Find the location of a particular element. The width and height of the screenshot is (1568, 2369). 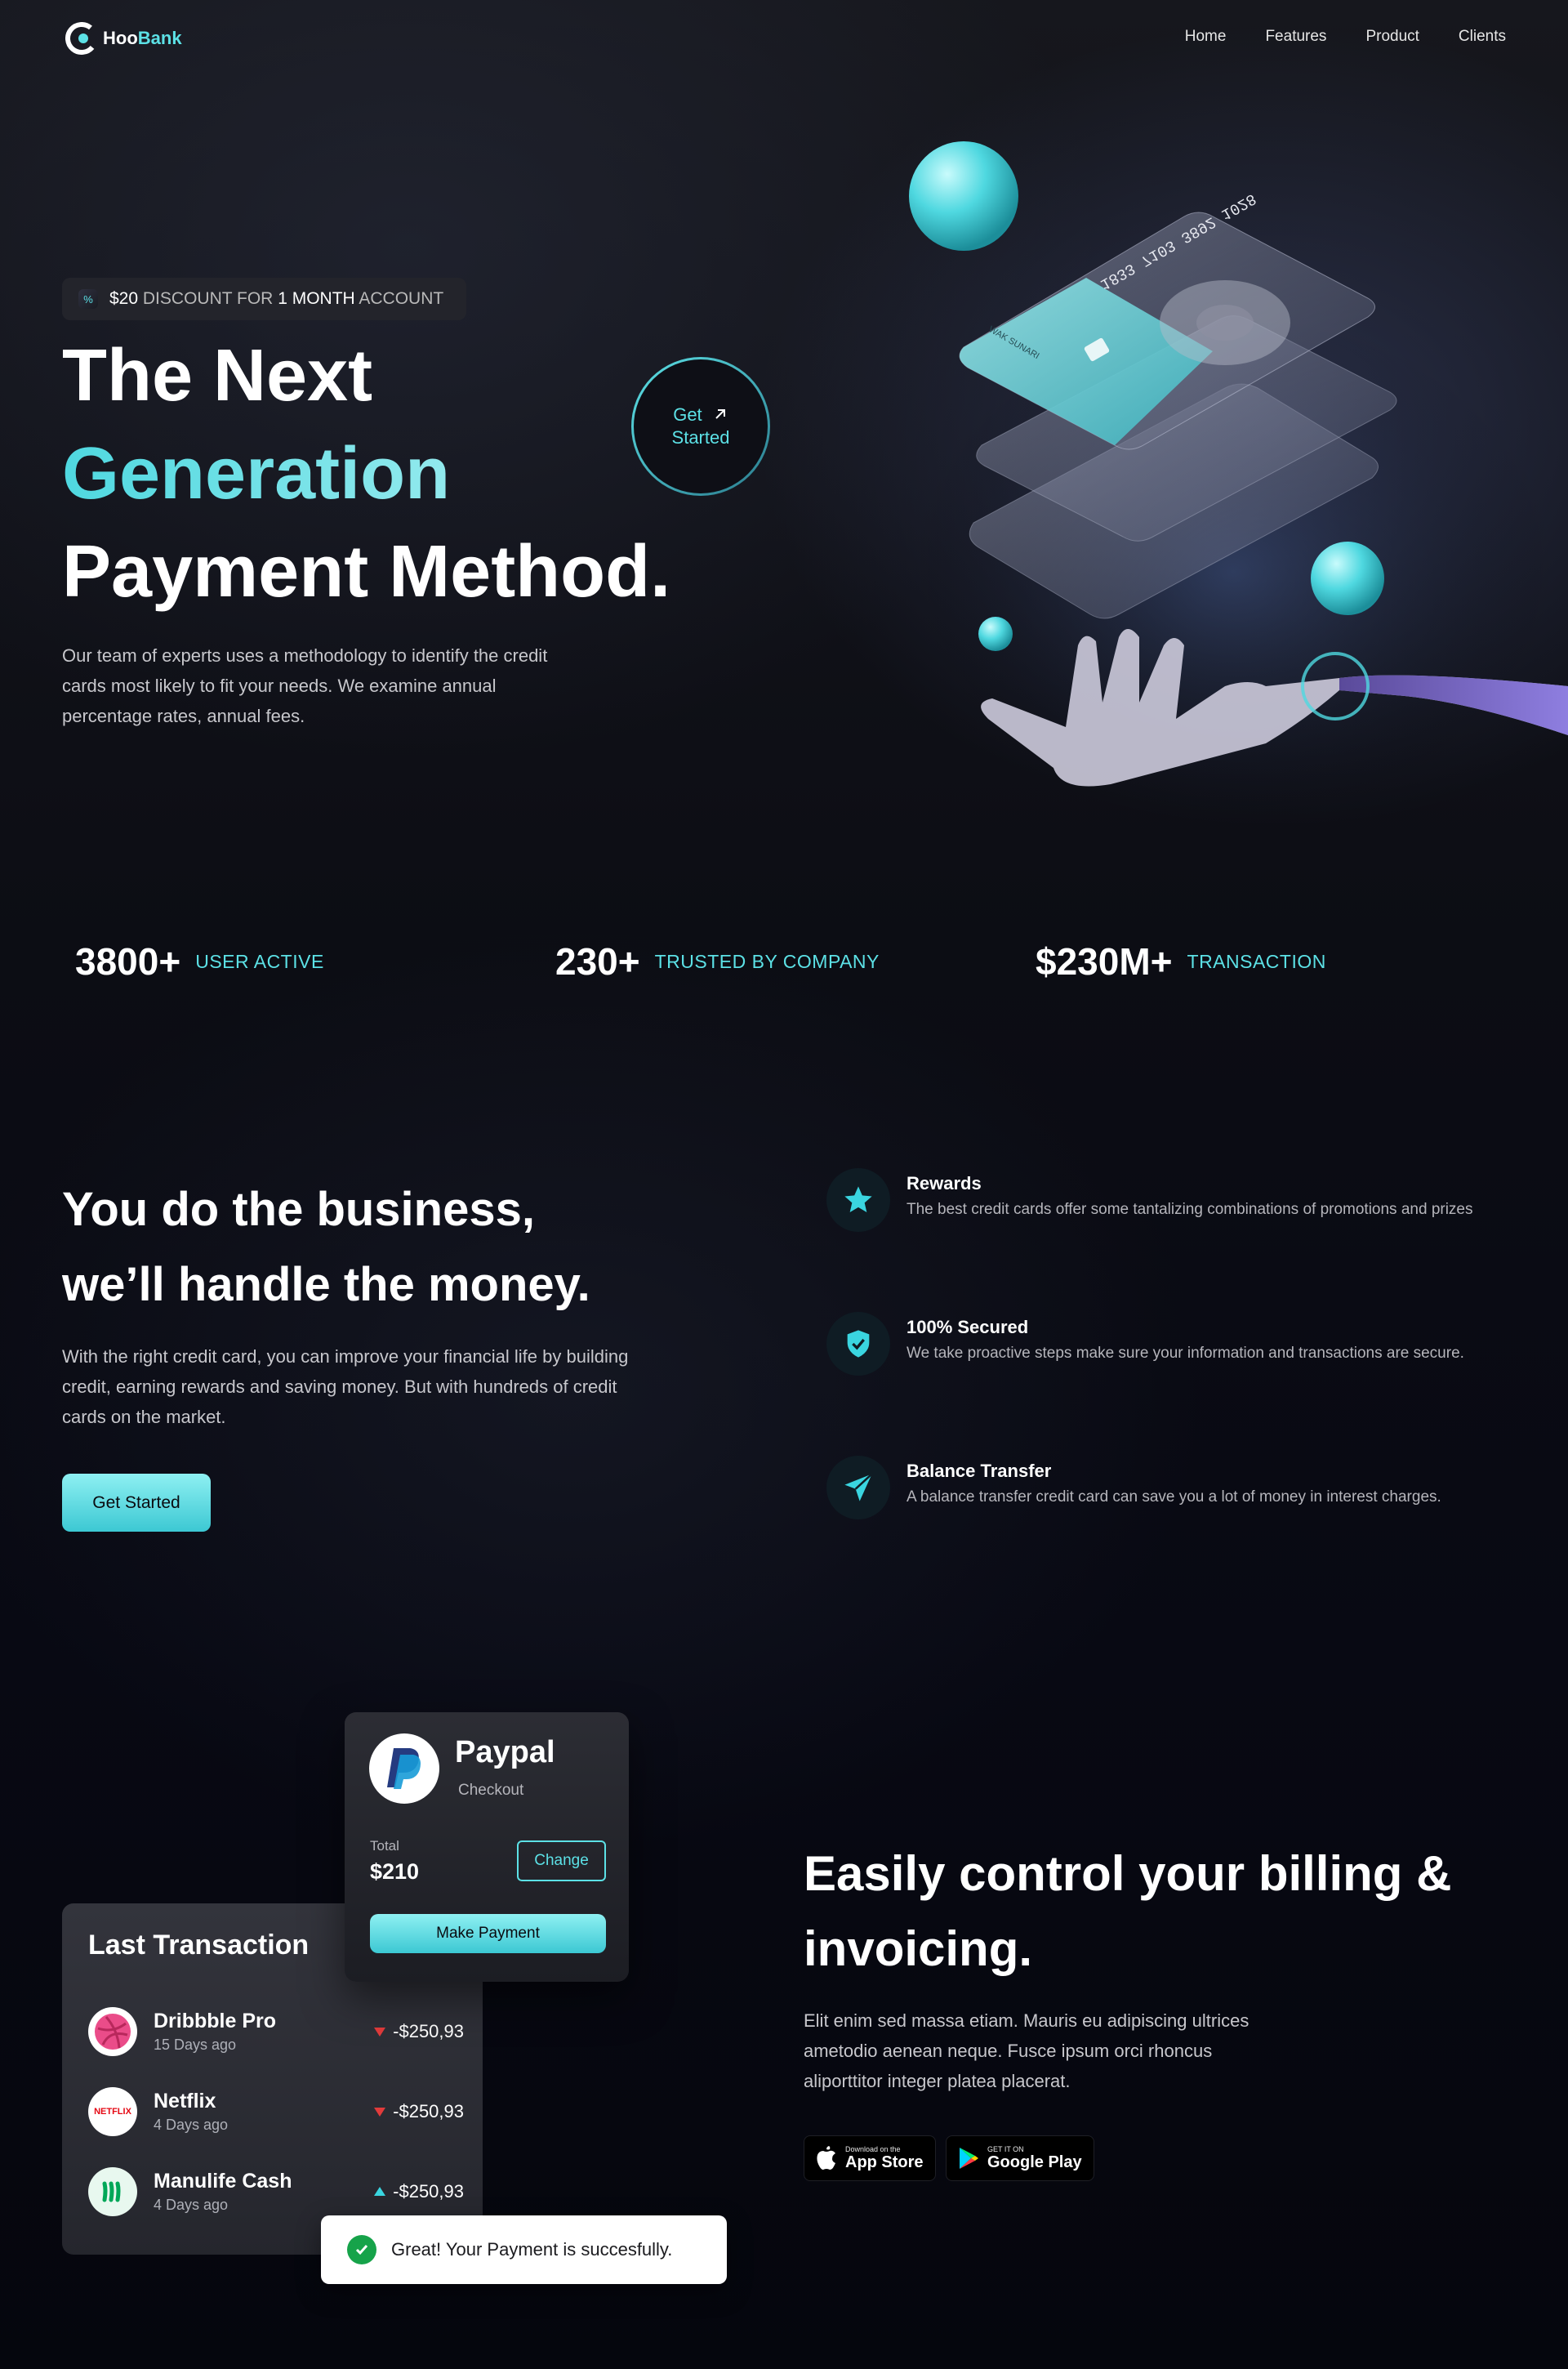

hero-title-line1: The Next is located at coordinates (217, 376).